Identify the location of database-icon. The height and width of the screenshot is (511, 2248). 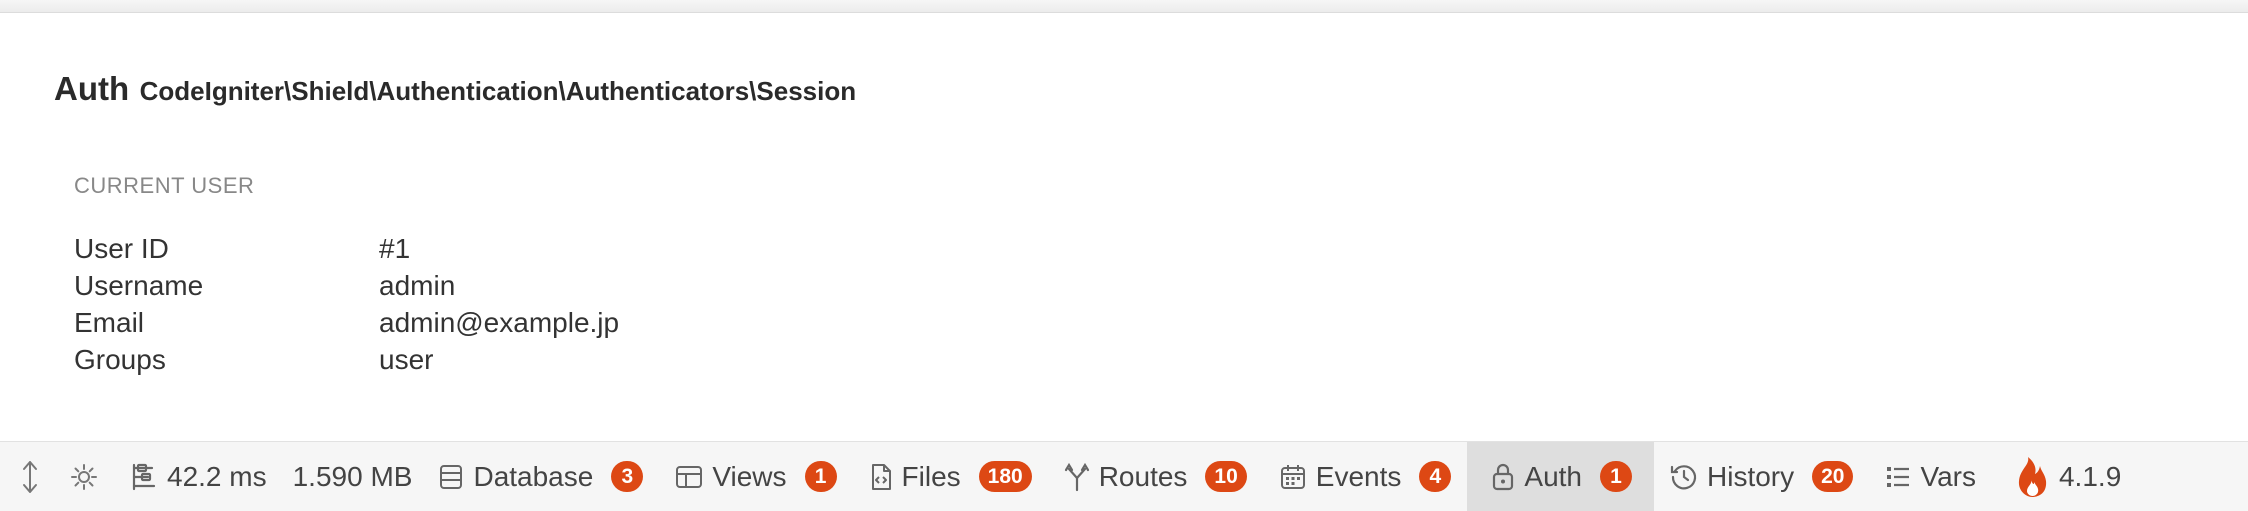
(451, 477).